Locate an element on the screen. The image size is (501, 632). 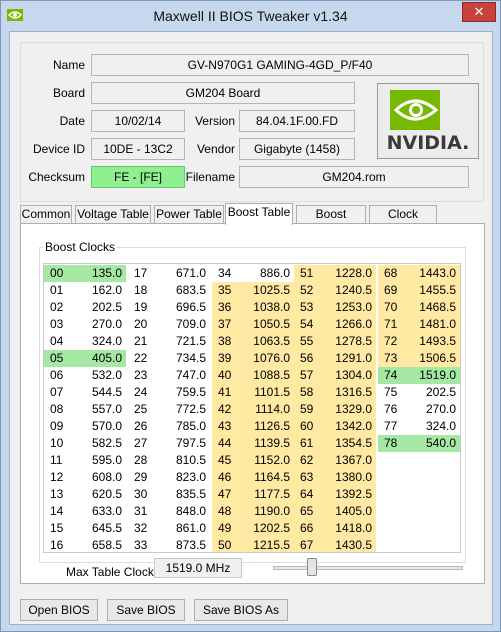
boost-state-clock: 1164.5 is located at coordinates (270, 477).